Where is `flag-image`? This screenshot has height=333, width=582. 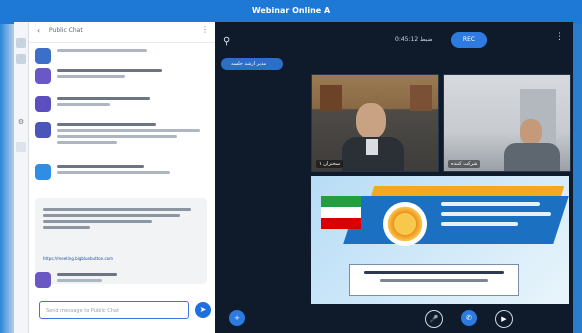 flag-image is located at coordinates (341, 213).